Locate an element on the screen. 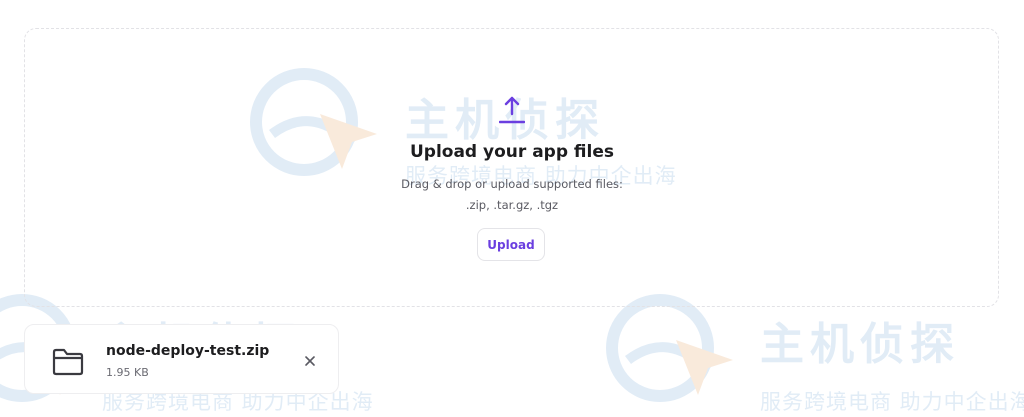 This screenshot has width=1024, height=417. upload-subtitle: Drag & drop or upload supported files: is located at coordinates (512, 184).